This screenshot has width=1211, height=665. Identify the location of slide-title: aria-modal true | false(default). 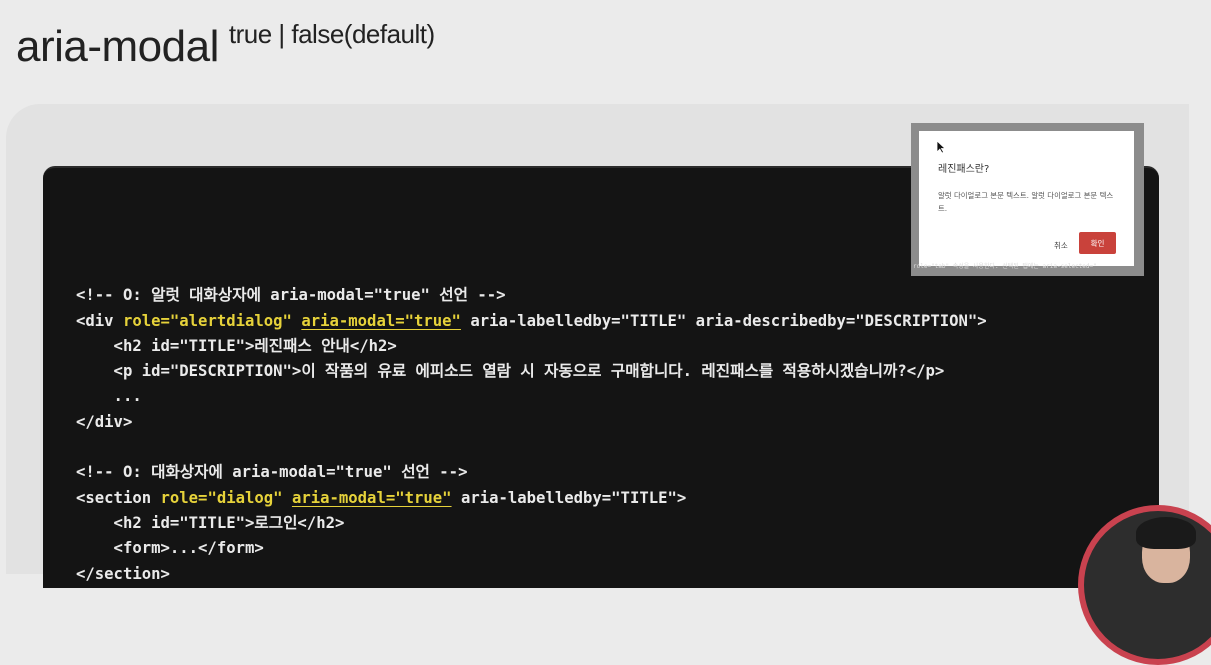
(225, 45).